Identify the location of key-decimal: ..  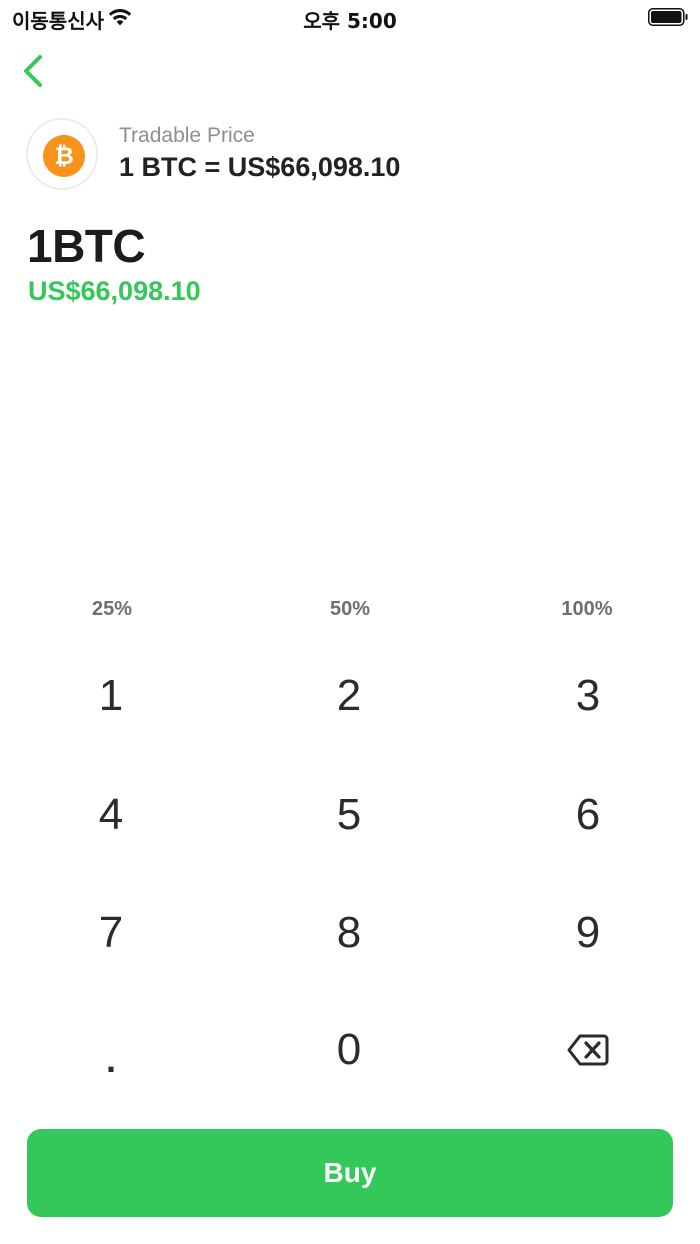
(111, 1060).